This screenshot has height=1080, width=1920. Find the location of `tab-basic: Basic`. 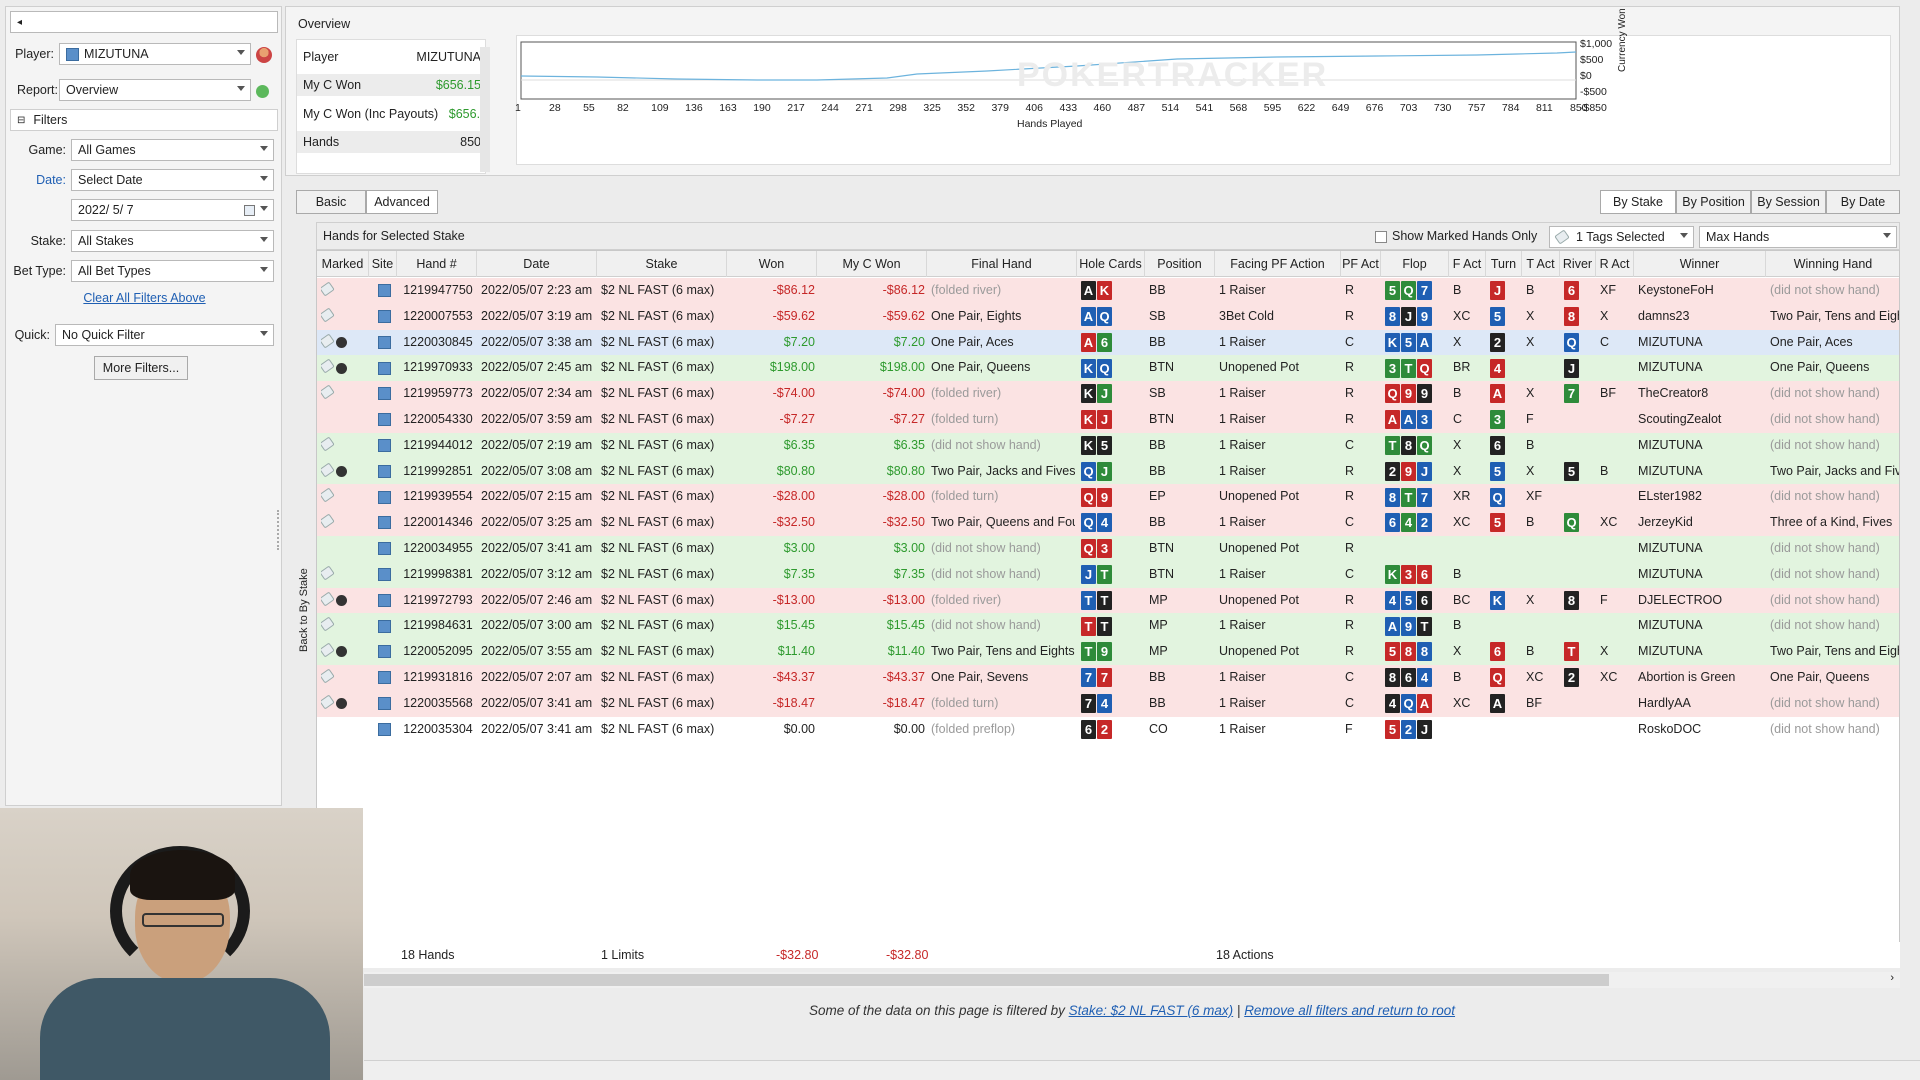

tab-basic: Basic is located at coordinates (331, 202).